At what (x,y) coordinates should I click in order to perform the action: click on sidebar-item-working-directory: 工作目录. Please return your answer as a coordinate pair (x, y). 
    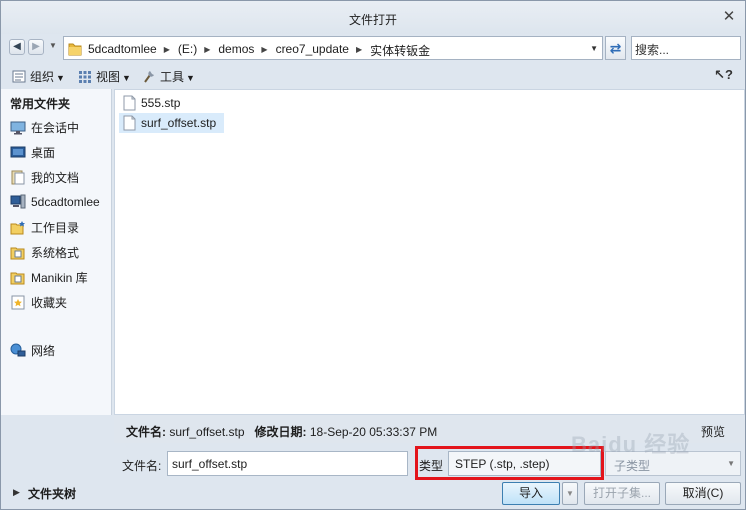
    Looking at the image, I should click on (44, 228).